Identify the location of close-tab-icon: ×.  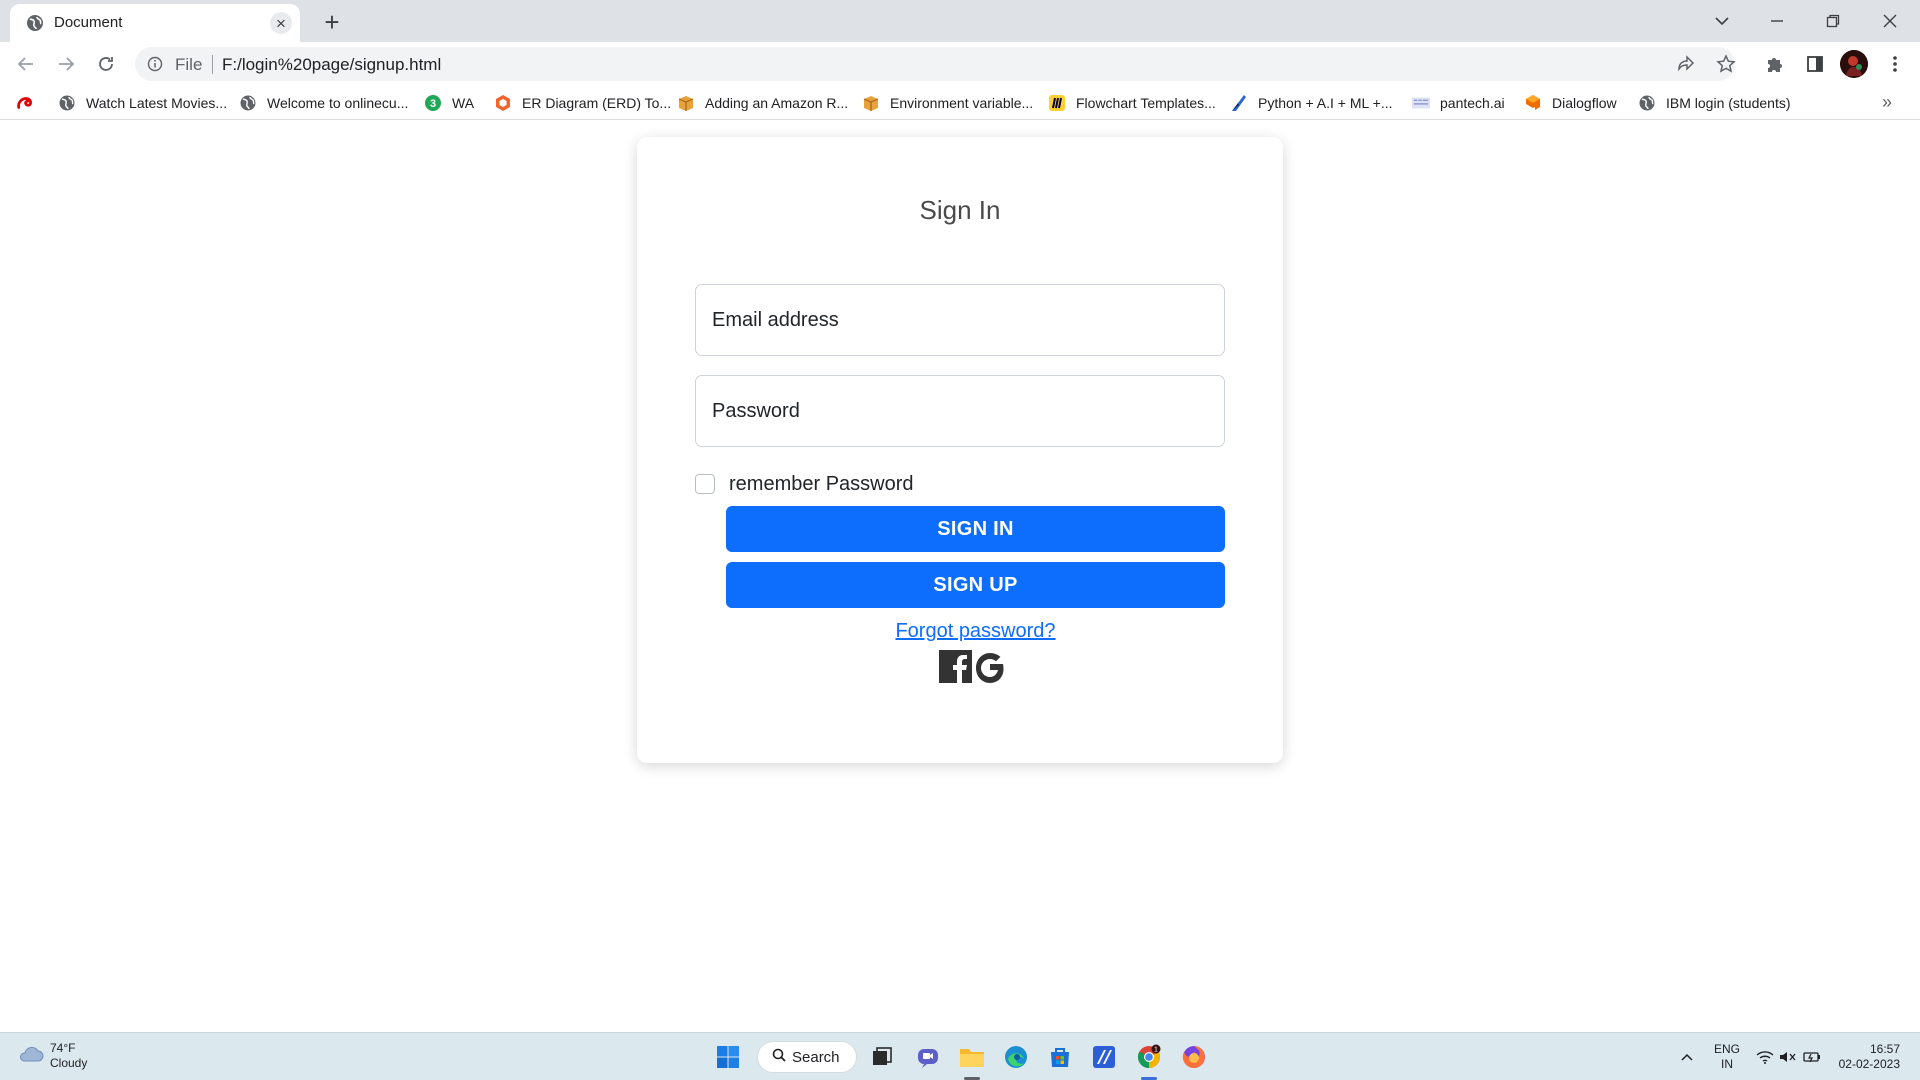
(281, 23).